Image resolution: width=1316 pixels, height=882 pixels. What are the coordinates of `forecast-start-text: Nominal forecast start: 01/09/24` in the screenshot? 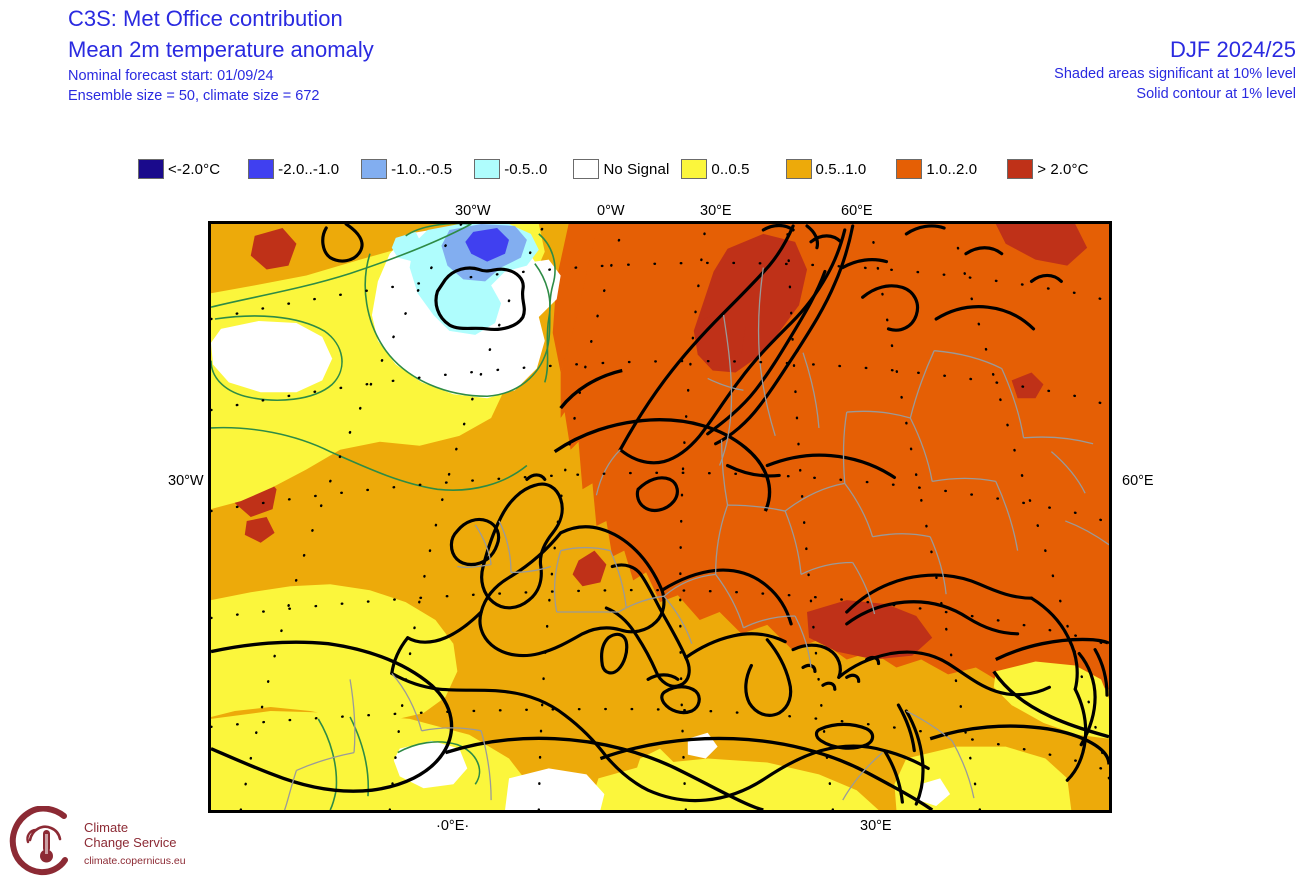 It's located at (171, 76).